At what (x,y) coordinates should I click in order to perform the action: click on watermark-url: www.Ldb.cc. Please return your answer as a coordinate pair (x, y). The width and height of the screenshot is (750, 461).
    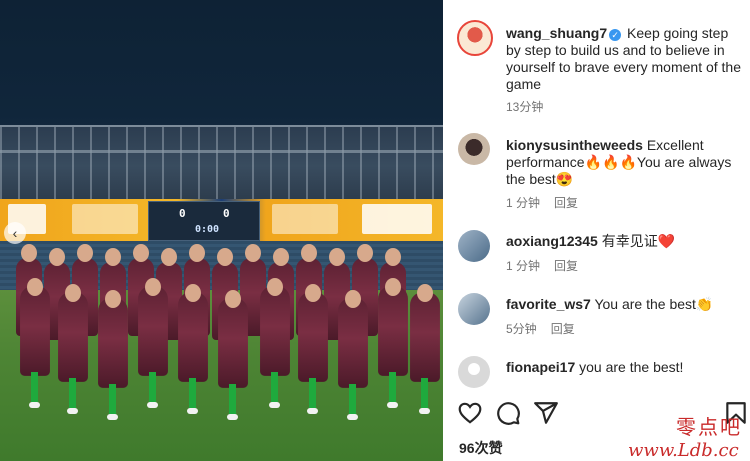
    Looking at the image, I should click on (683, 450).